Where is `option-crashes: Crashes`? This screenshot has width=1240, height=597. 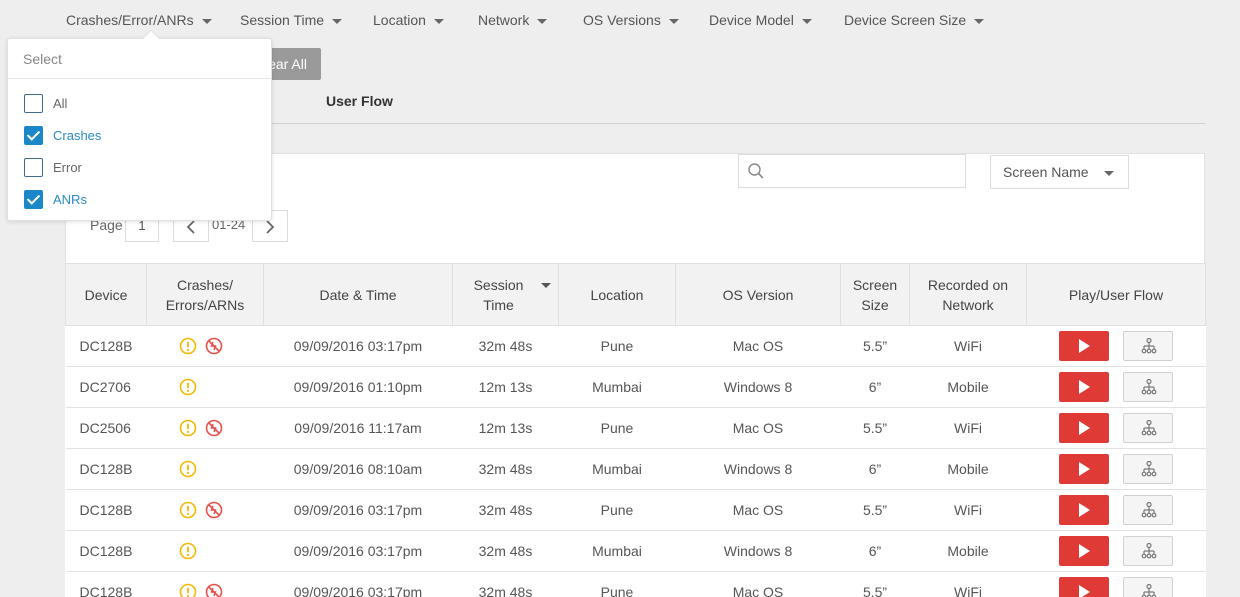
option-crashes: Crashes is located at coordinates (62, 135).